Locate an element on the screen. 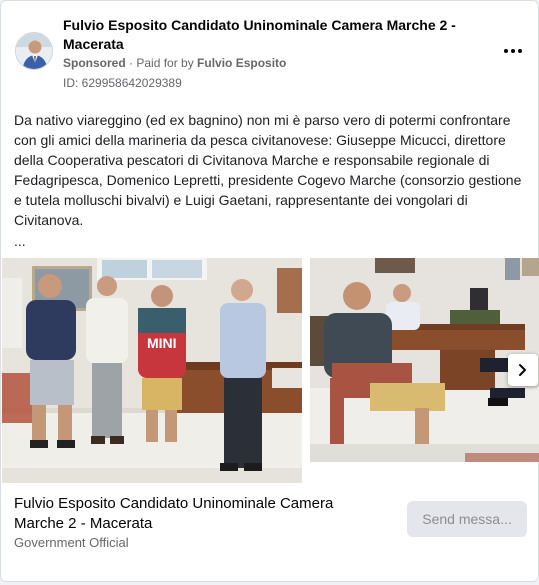  avatar is located at coordinates (34, 51).